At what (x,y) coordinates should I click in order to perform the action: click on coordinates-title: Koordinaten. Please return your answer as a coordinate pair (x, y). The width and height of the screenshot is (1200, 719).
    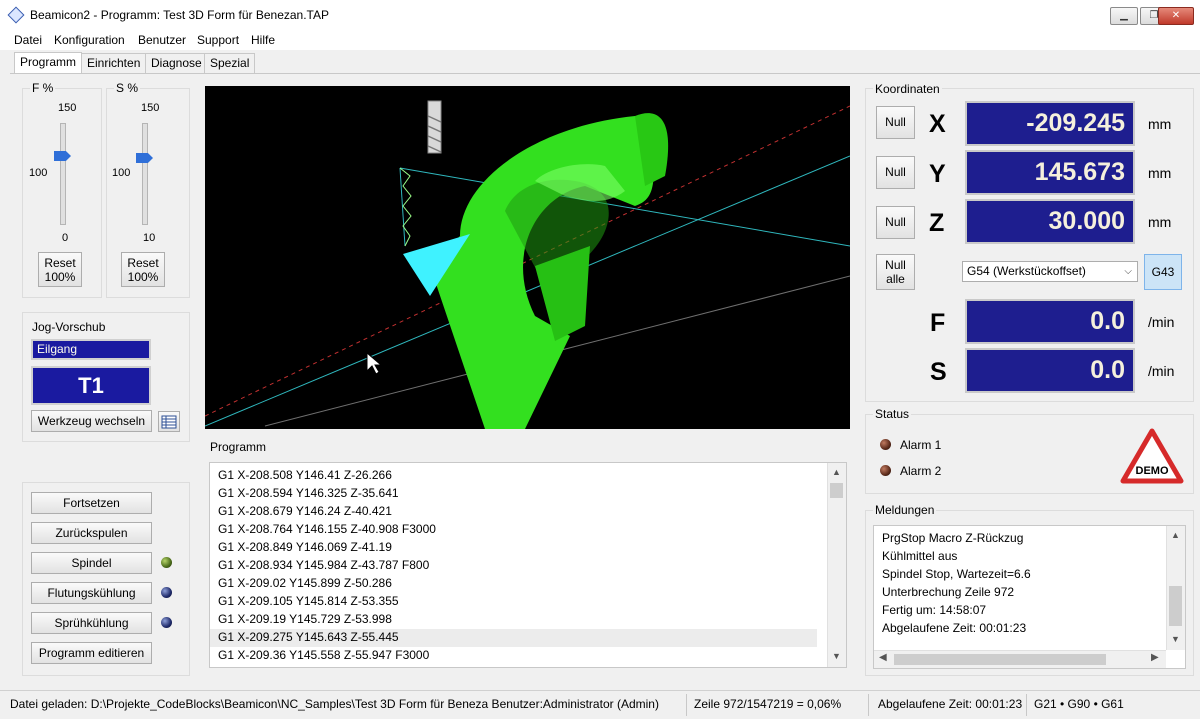
    Looking at the image, I should click on (907, 89).